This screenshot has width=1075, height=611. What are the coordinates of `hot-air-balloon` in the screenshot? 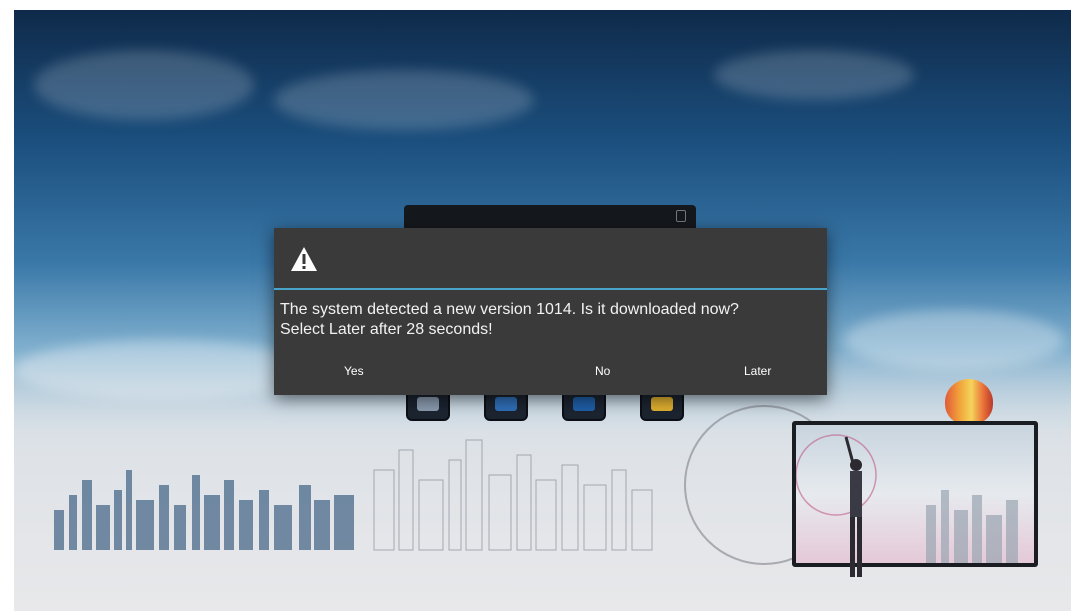 It's located at (969, 402).